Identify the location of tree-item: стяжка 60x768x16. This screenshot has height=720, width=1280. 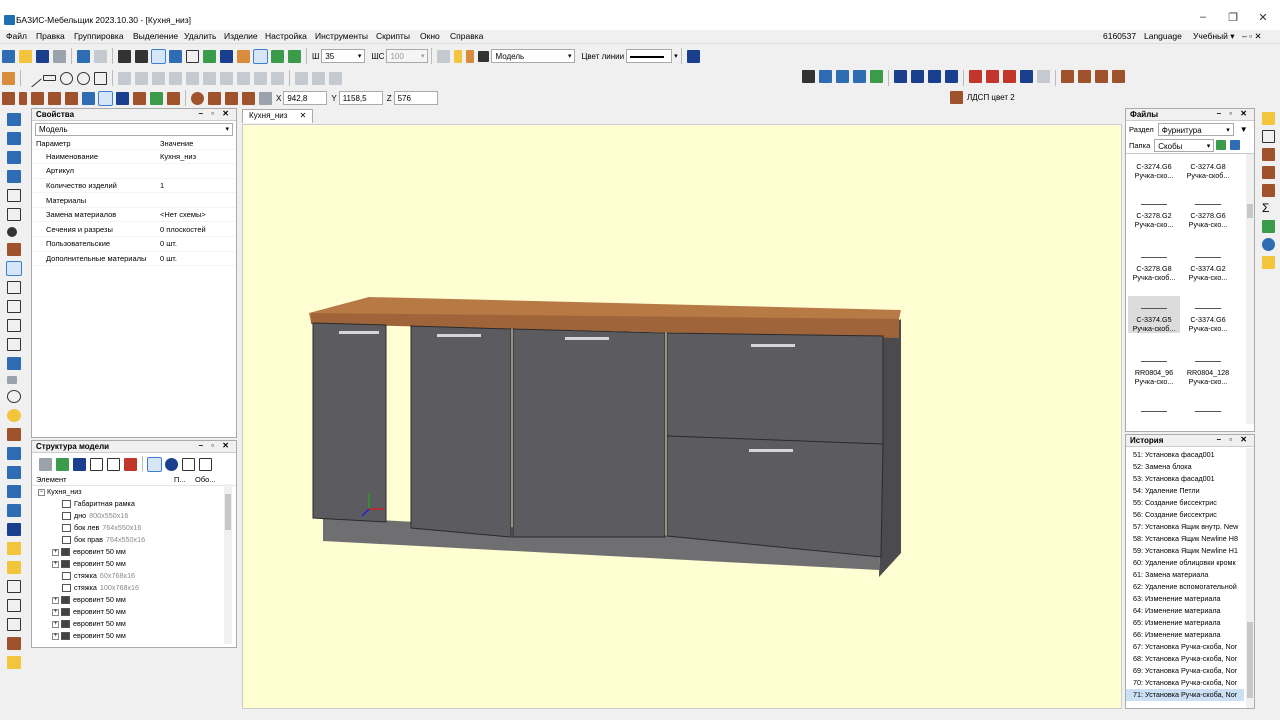
(134, 576).